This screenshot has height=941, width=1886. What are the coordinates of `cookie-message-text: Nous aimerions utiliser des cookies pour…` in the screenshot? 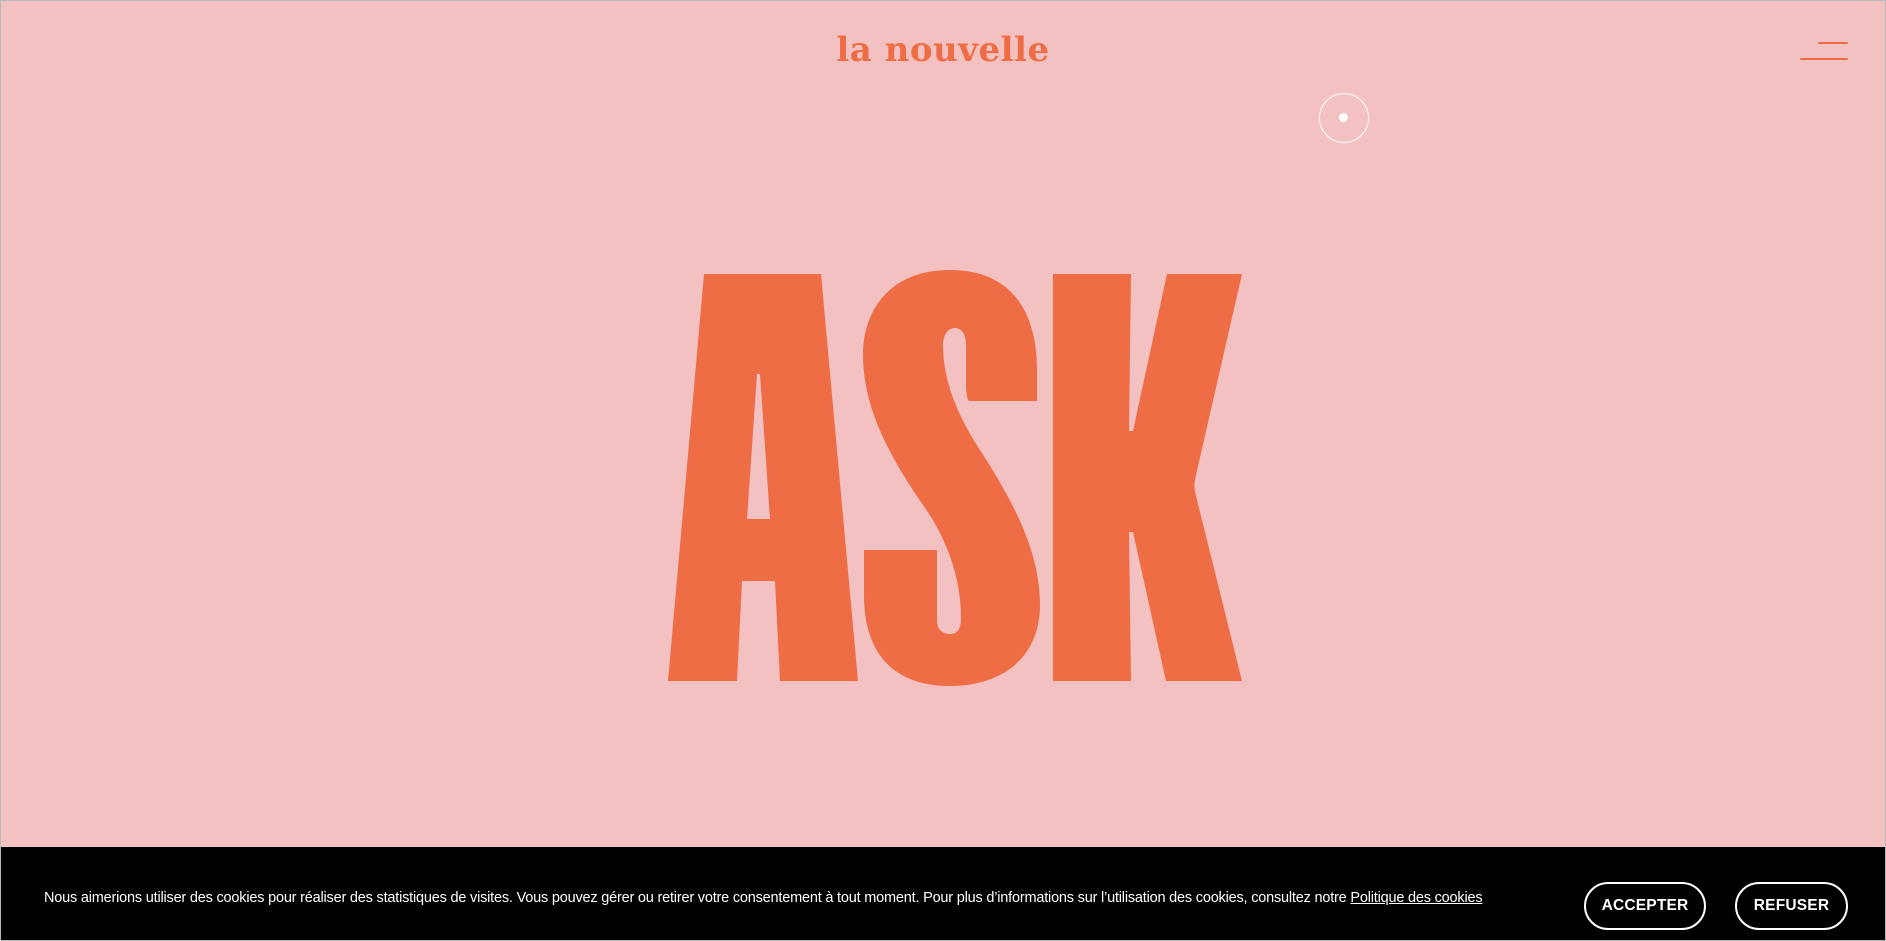 It's located at (697, 898).